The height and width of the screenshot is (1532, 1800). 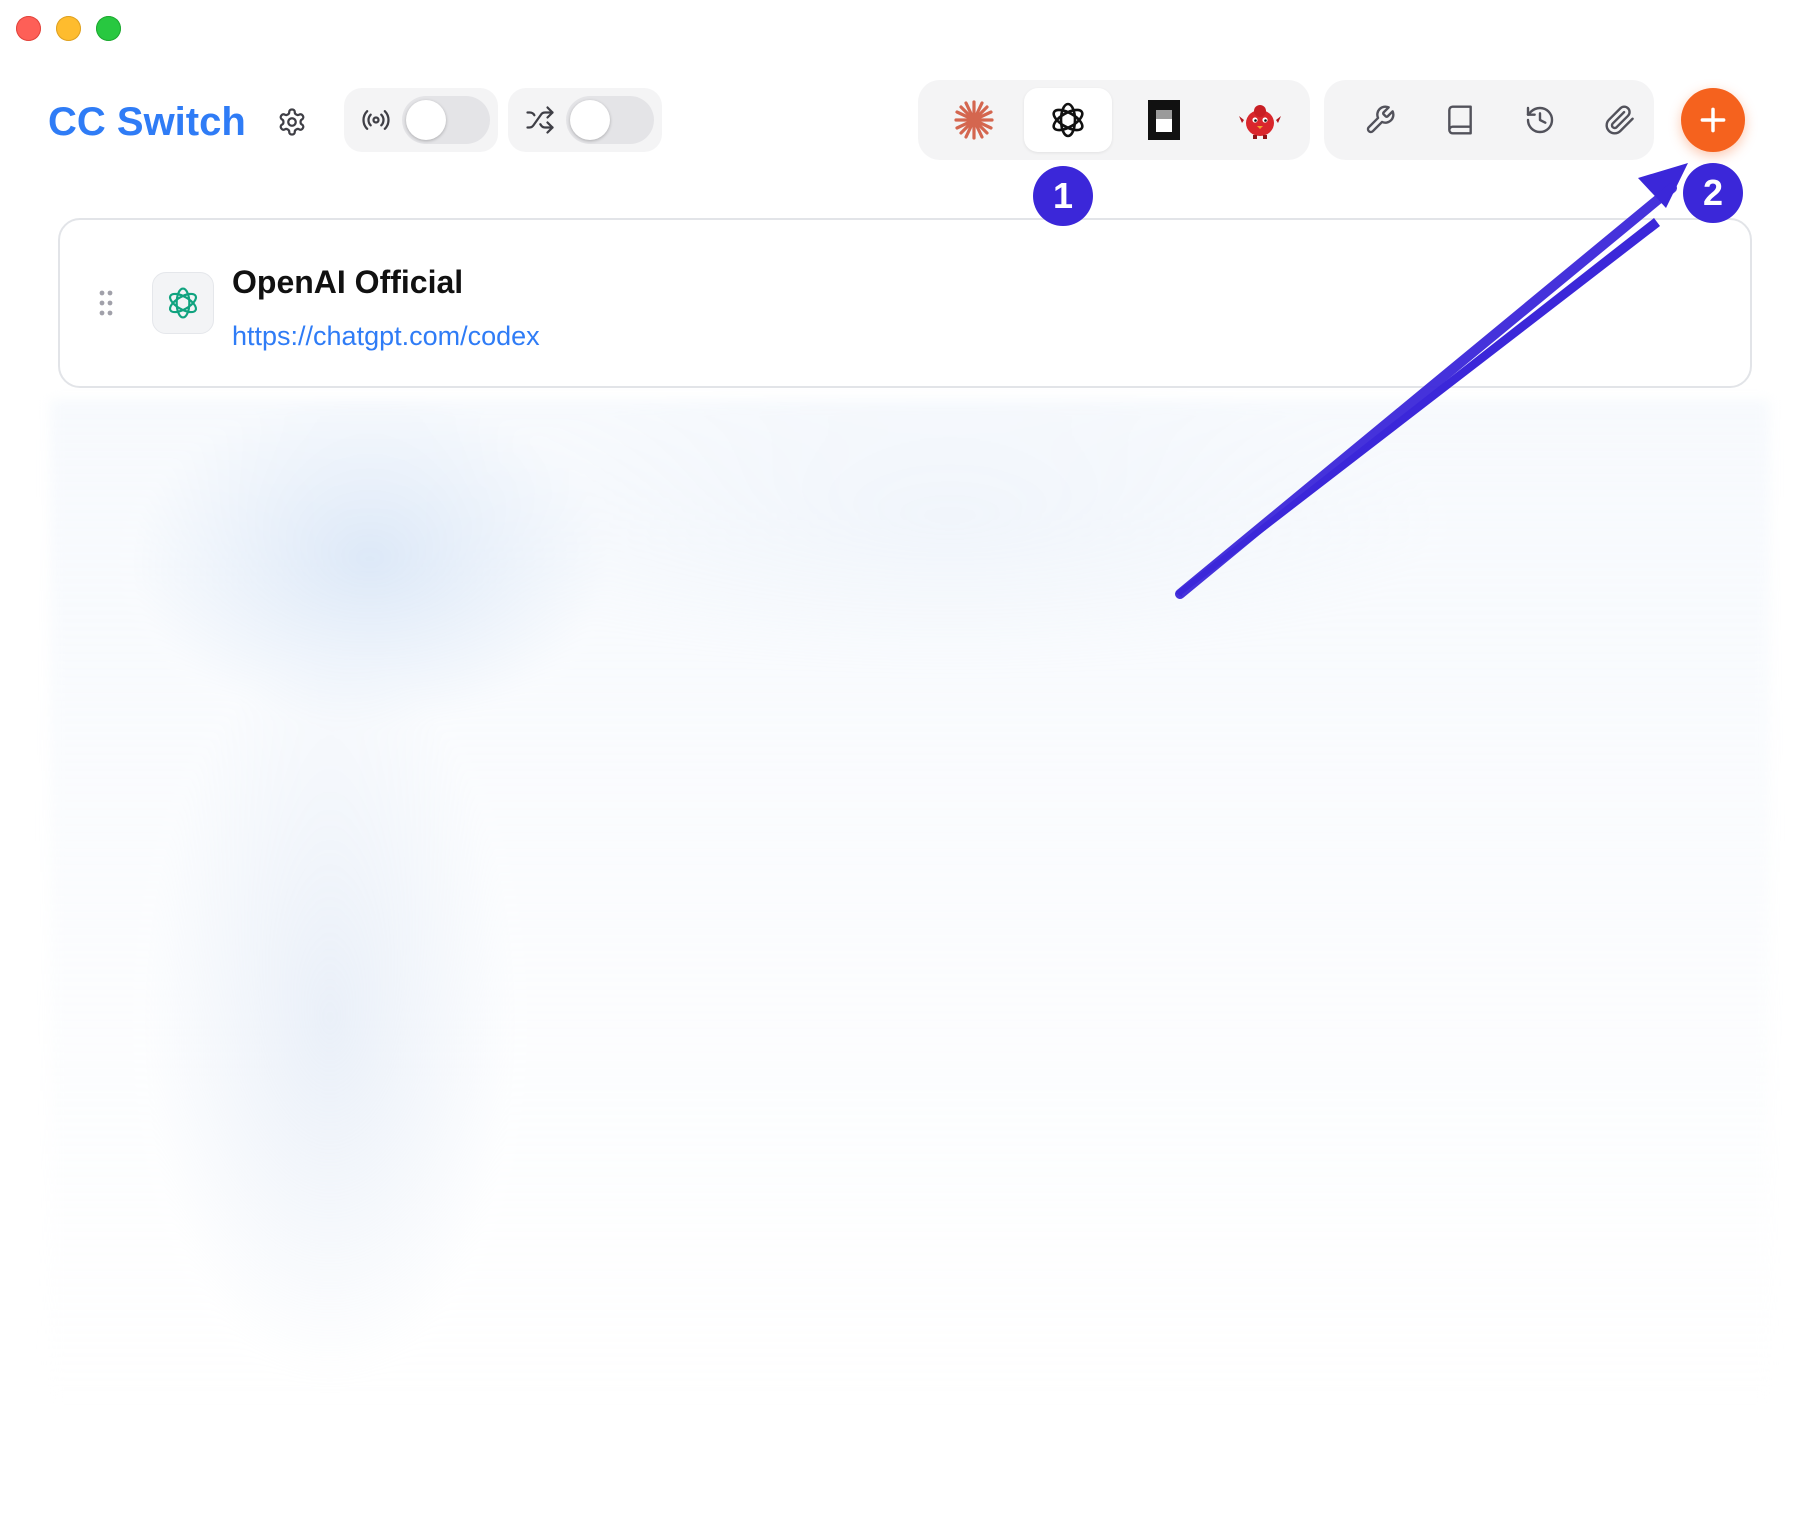 I want to click on tab-gemini, so click(x=1164, y=120).